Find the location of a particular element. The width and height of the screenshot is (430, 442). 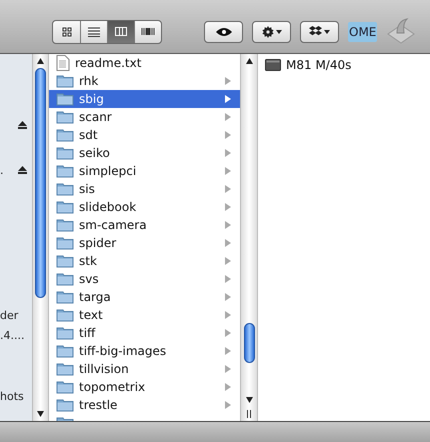

file-row: topometrix is located at coordinates (144, 387).